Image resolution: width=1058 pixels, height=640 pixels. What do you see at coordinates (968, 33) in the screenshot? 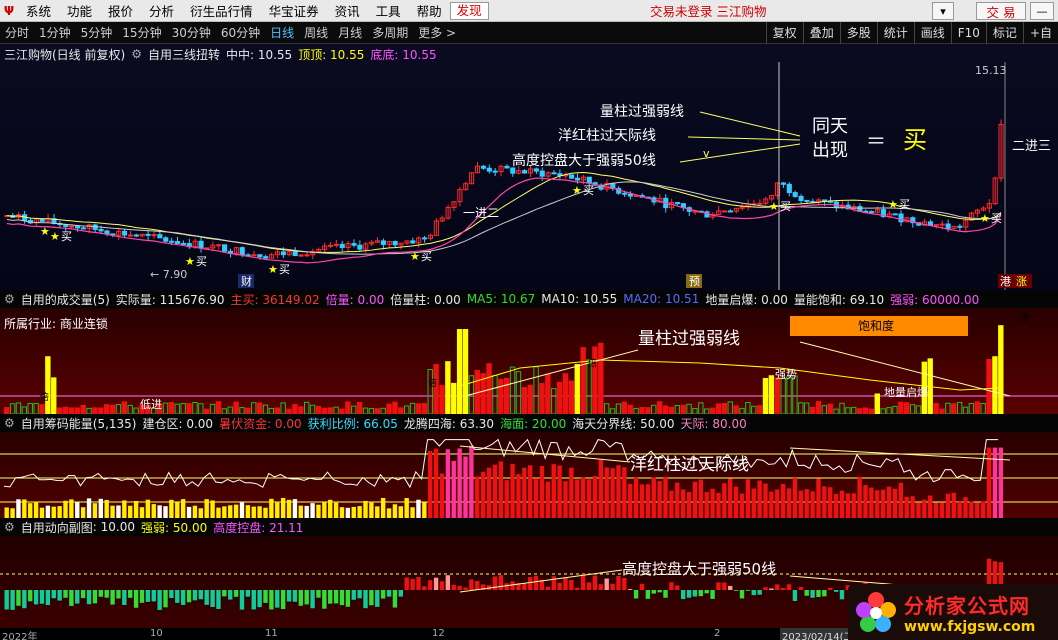
I see `toolbar-button-f10: F10` at bounding box center [968, 33].